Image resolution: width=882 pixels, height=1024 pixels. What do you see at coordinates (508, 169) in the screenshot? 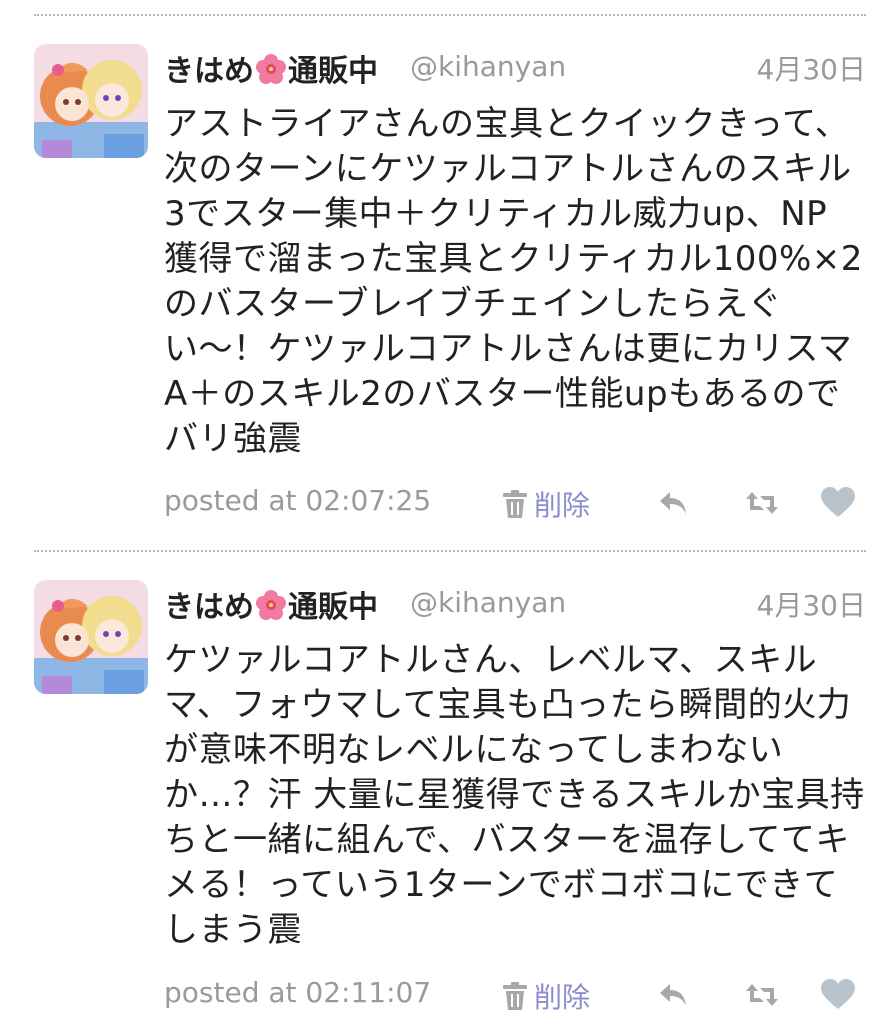
I see `tweet-text-line: 次のターンにケツァルコアトルさんのスキル` at bounding box center [508, 169].